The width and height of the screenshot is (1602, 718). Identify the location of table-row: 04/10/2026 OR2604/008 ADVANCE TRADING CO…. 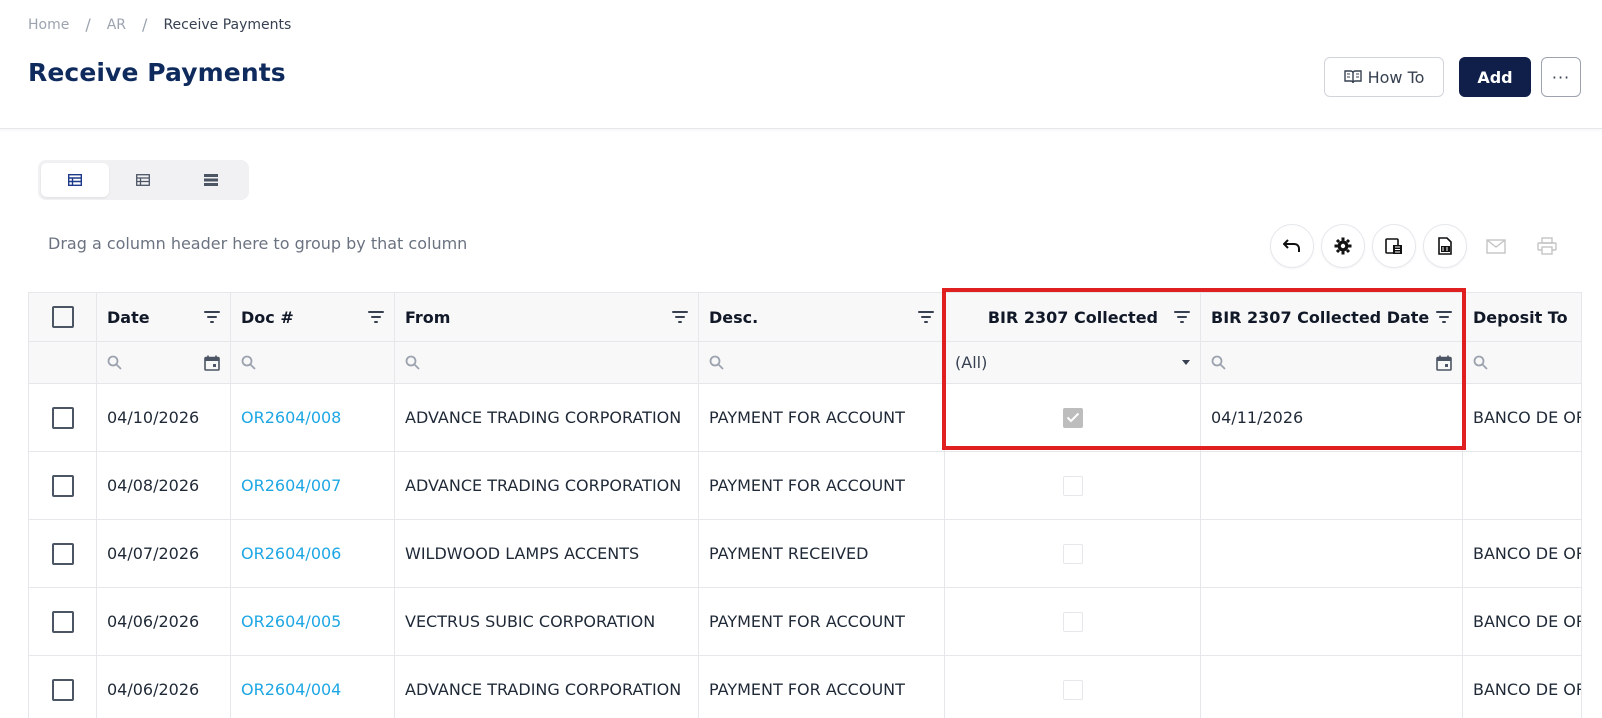
(805, 418).